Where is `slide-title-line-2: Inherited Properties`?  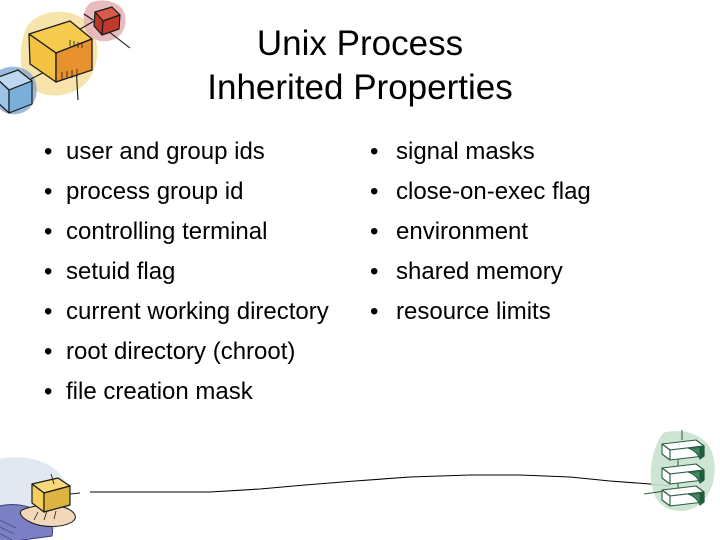
slide-title-line-2: Inherited Properties is located at coordinates (360, 87).